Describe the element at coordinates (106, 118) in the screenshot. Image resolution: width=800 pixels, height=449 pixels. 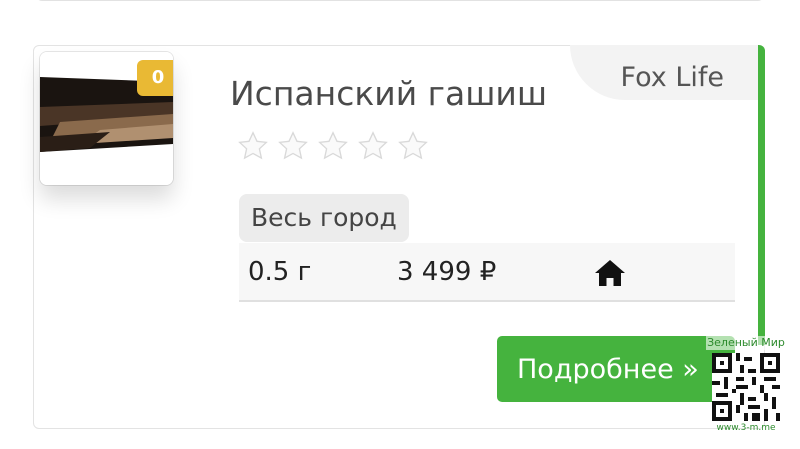
I see `product-thumbnail: 0` at that location.